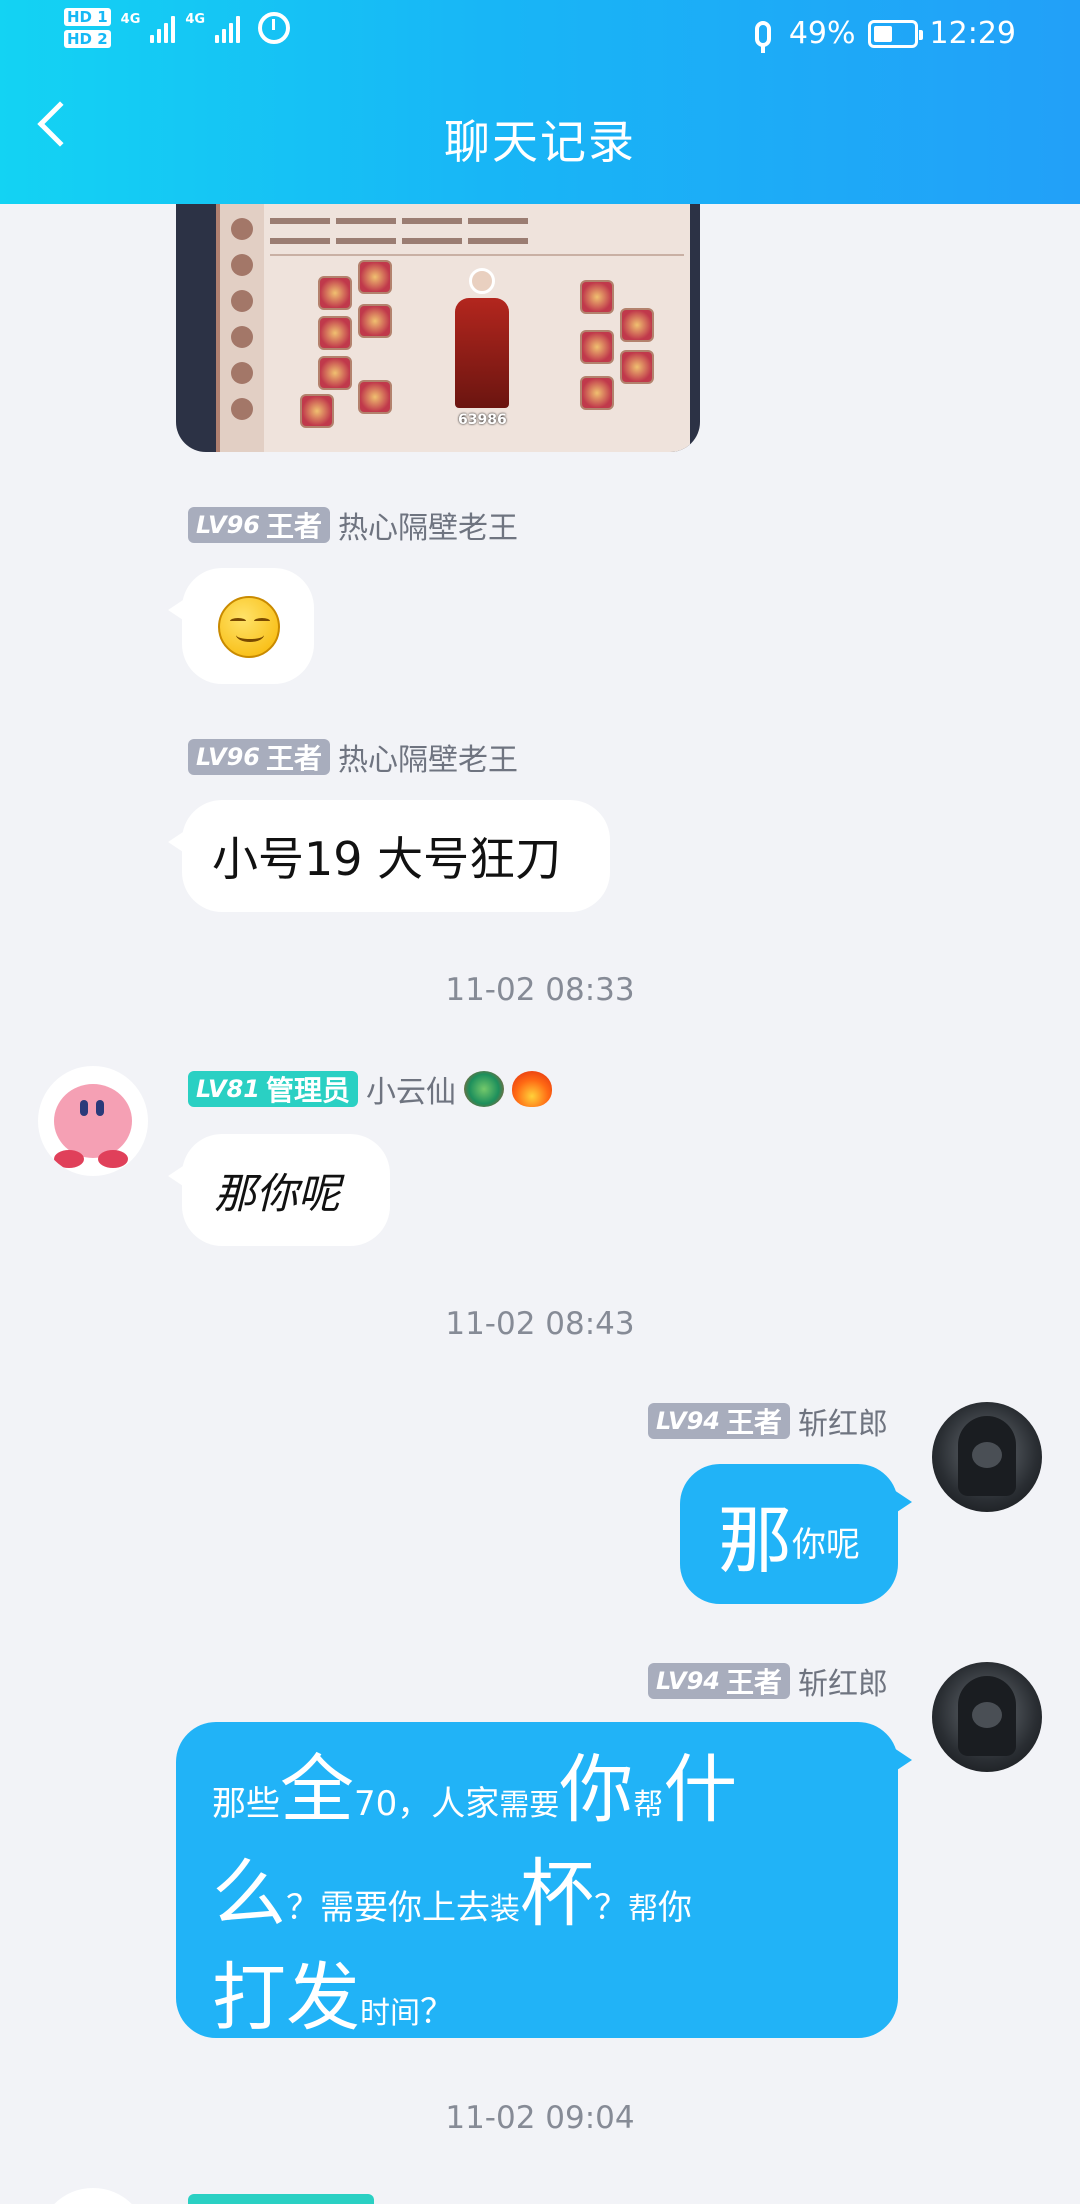 Image resolution: width=1080 pixels, height=2204 pixels. Describe the element at coordinates (540, 102) in the screenshot. I see `header: HD 1 HD 2 4G 4G 49% 12:29 聊天记录` at that location.